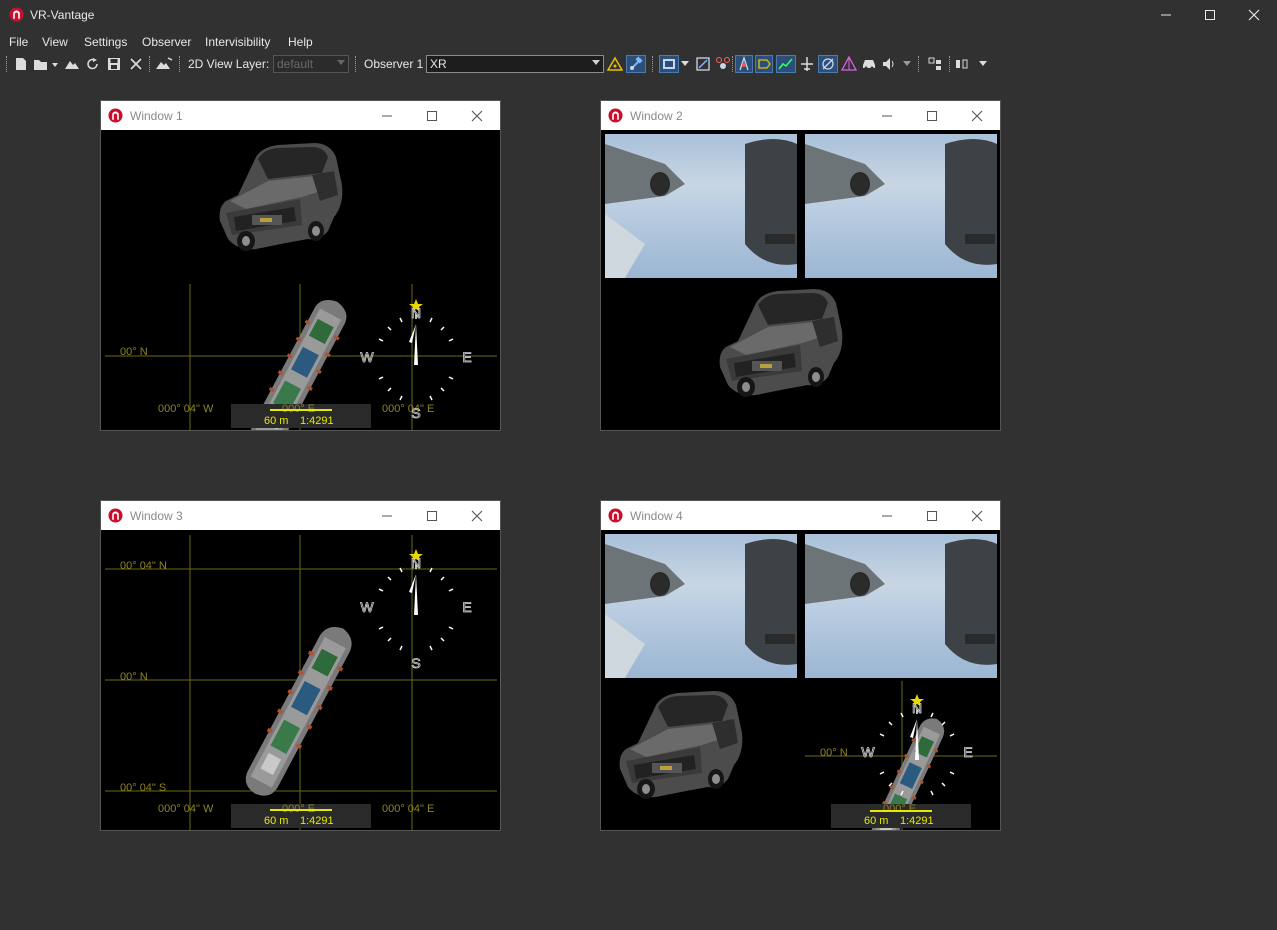  I want to click on view-mode-dropdown, so click(685, 64).